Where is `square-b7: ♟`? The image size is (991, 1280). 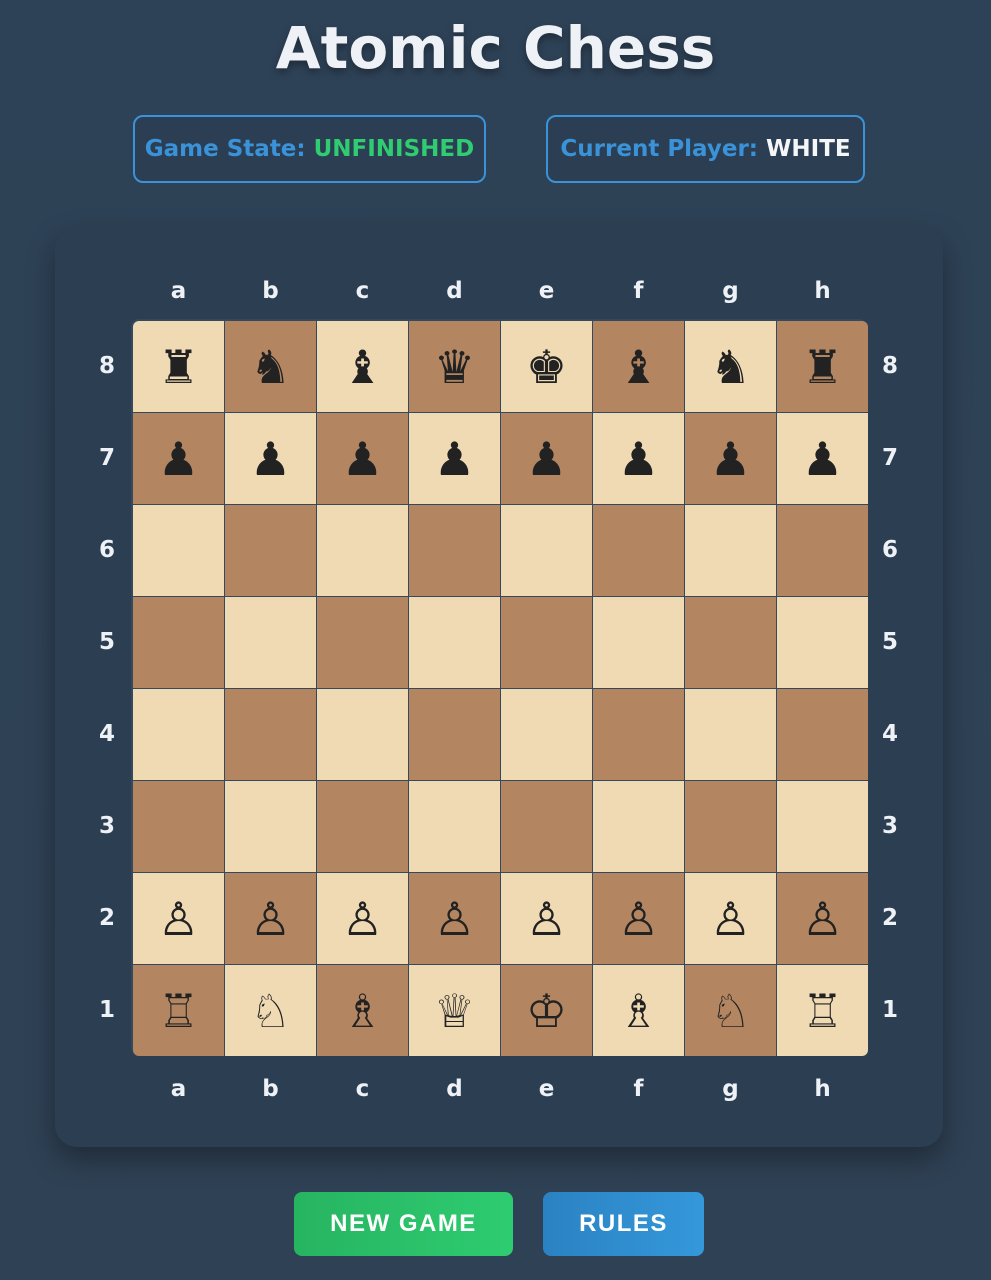
square-b7: ♟ is located at coordinates (270, 458).